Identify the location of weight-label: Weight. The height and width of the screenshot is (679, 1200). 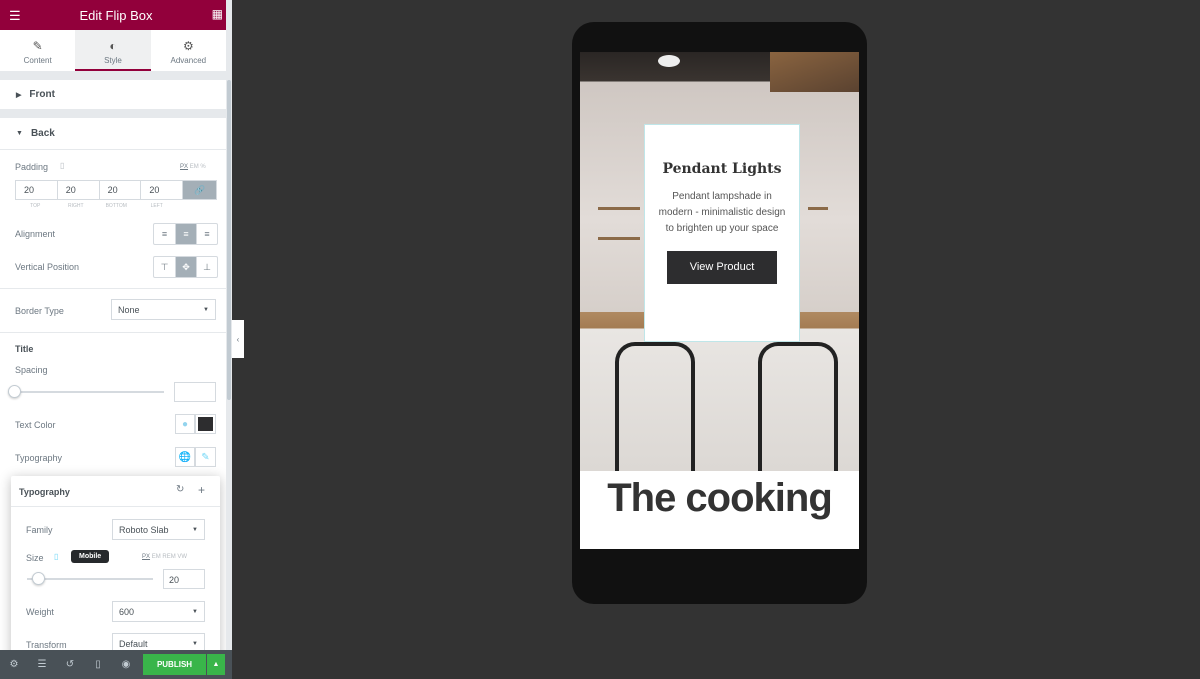
(40, 612).